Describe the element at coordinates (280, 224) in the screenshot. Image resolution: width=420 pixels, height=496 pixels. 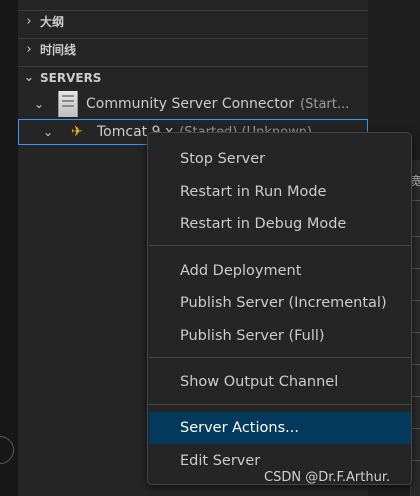
I see `menu-item-restart-debug: Restart in Debug Mode` at that location.